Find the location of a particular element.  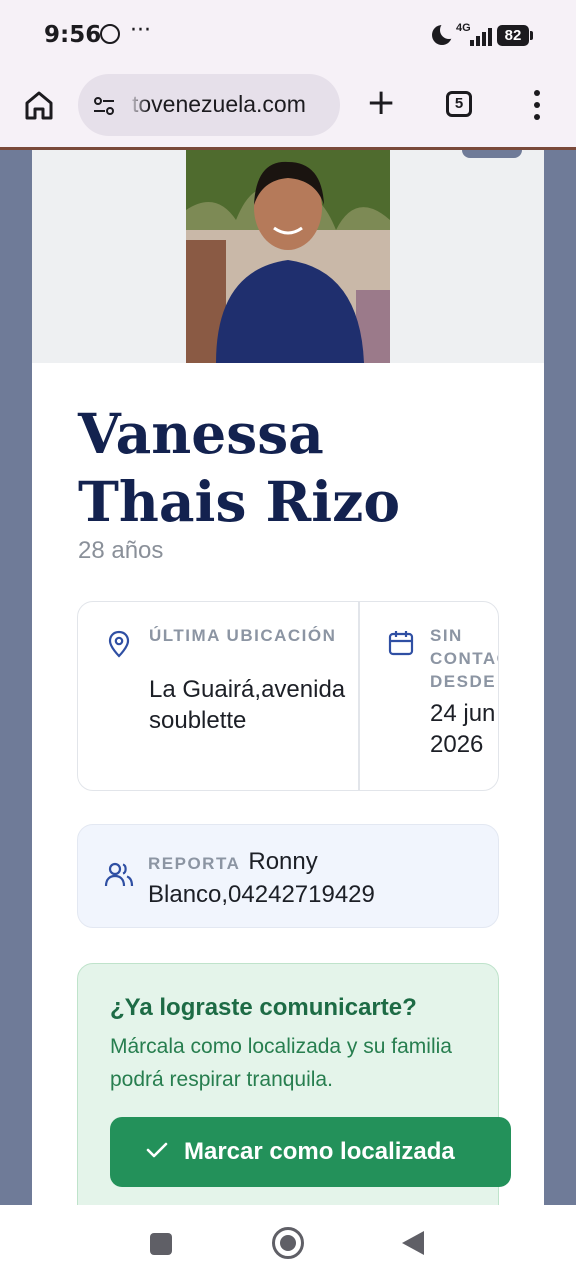

battery-icon: 82 is located at coordinates (515, 35).